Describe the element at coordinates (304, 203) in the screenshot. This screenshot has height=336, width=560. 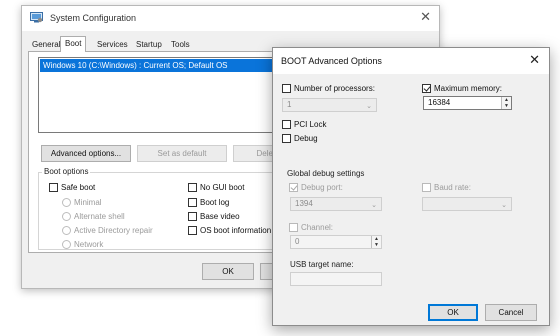
I see `debug-port-value: 1394` at that location.